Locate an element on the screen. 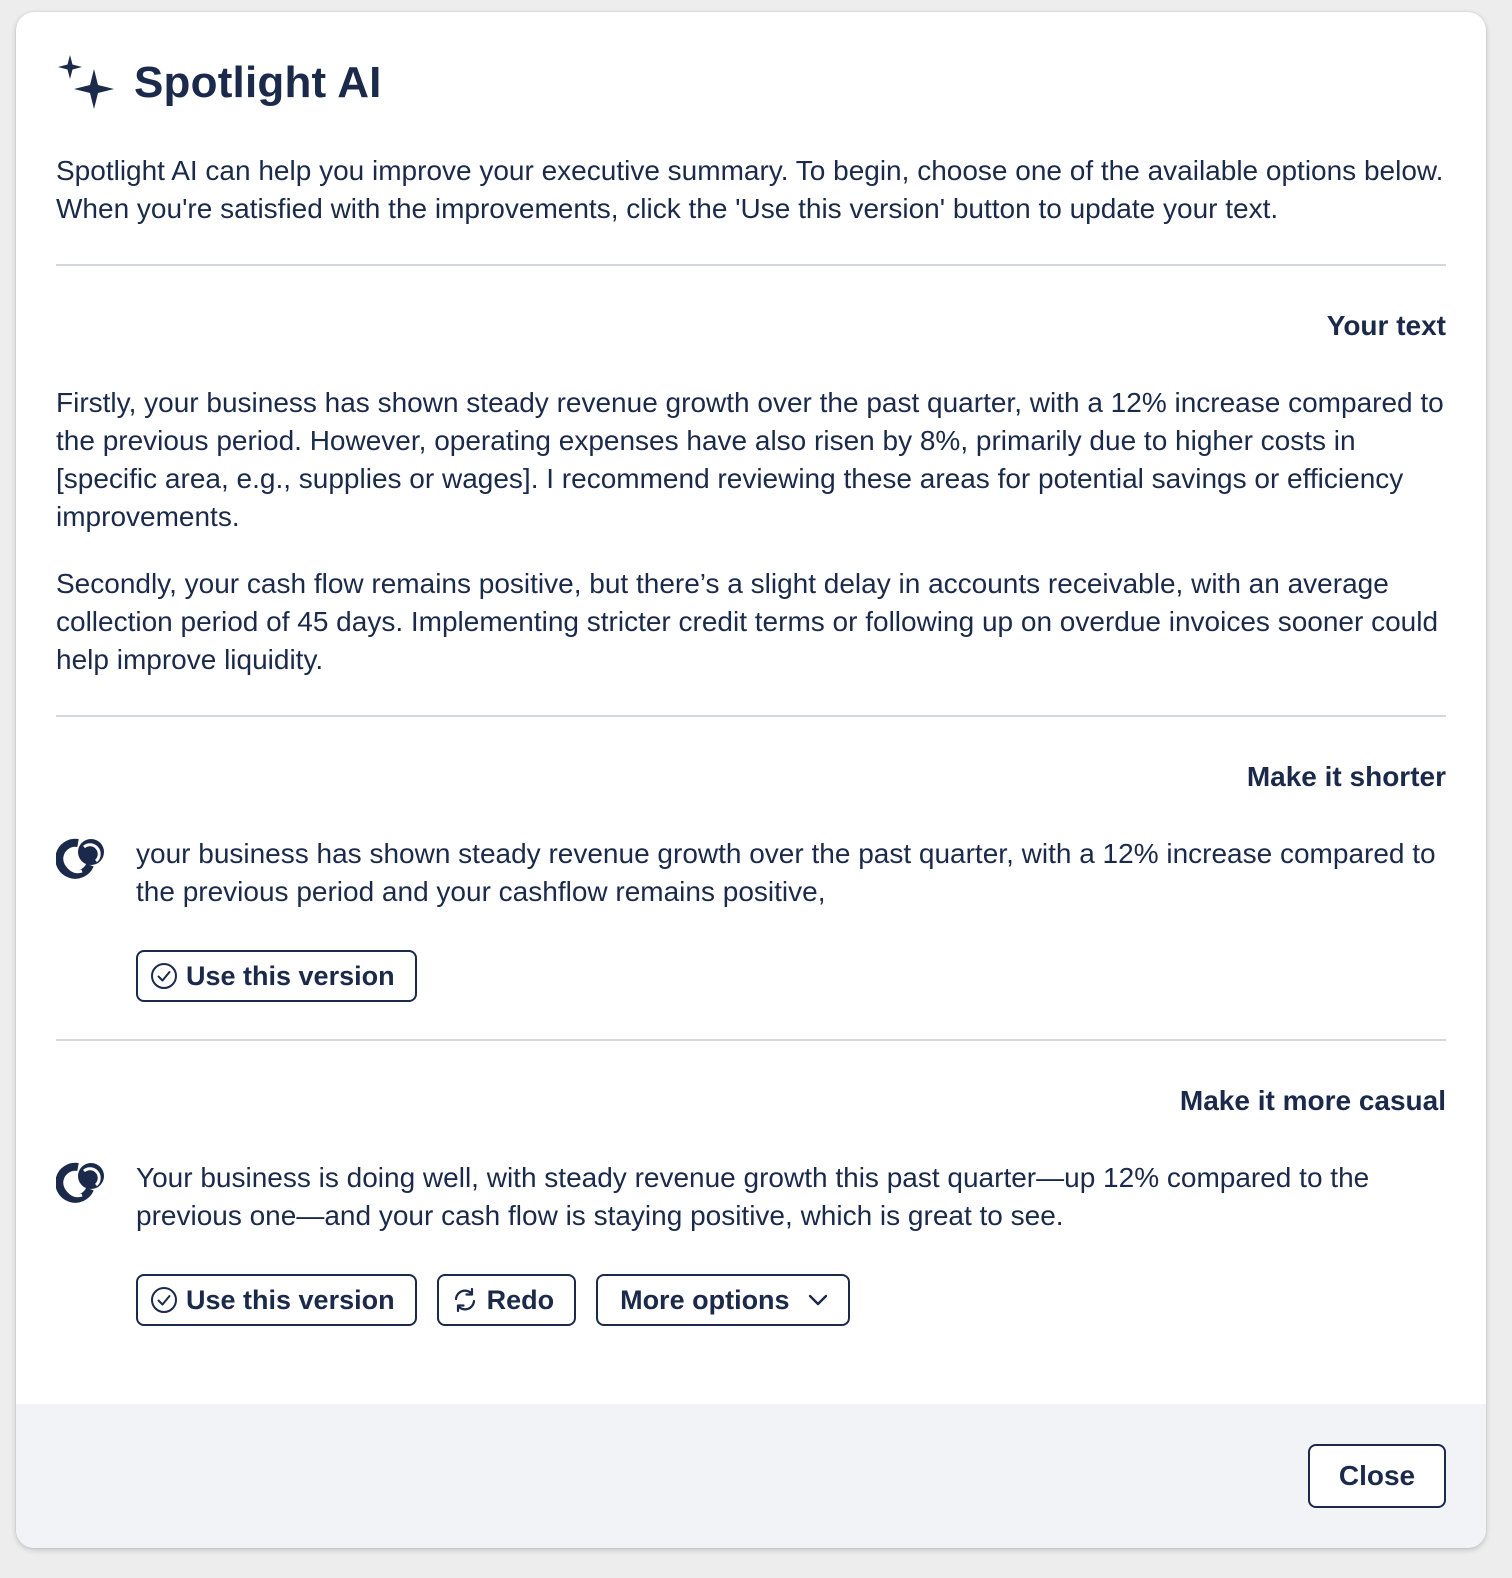 The image size is (1512, 1578). your-text-heading: Your text is located at coordinates (1386, 325).